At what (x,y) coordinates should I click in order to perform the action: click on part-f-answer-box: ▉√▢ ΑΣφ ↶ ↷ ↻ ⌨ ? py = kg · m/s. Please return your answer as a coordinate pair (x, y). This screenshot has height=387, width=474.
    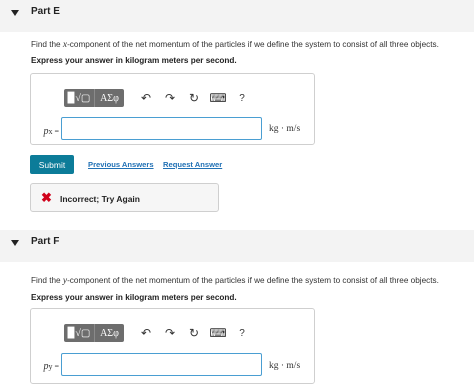
    Looking at the image, I should click on (172, 346).